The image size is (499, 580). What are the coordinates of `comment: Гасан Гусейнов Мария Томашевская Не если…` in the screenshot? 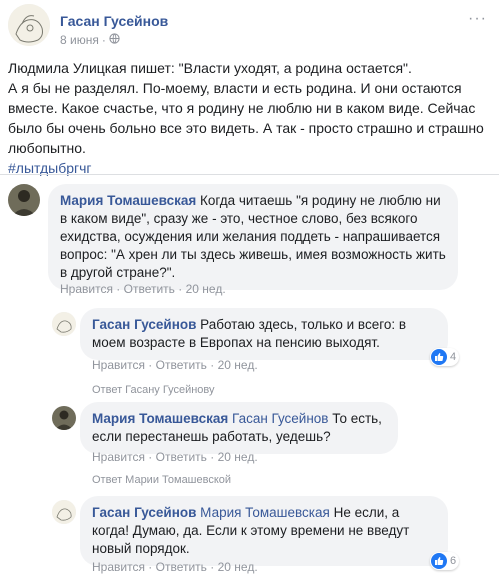 It's located at (272, 537).